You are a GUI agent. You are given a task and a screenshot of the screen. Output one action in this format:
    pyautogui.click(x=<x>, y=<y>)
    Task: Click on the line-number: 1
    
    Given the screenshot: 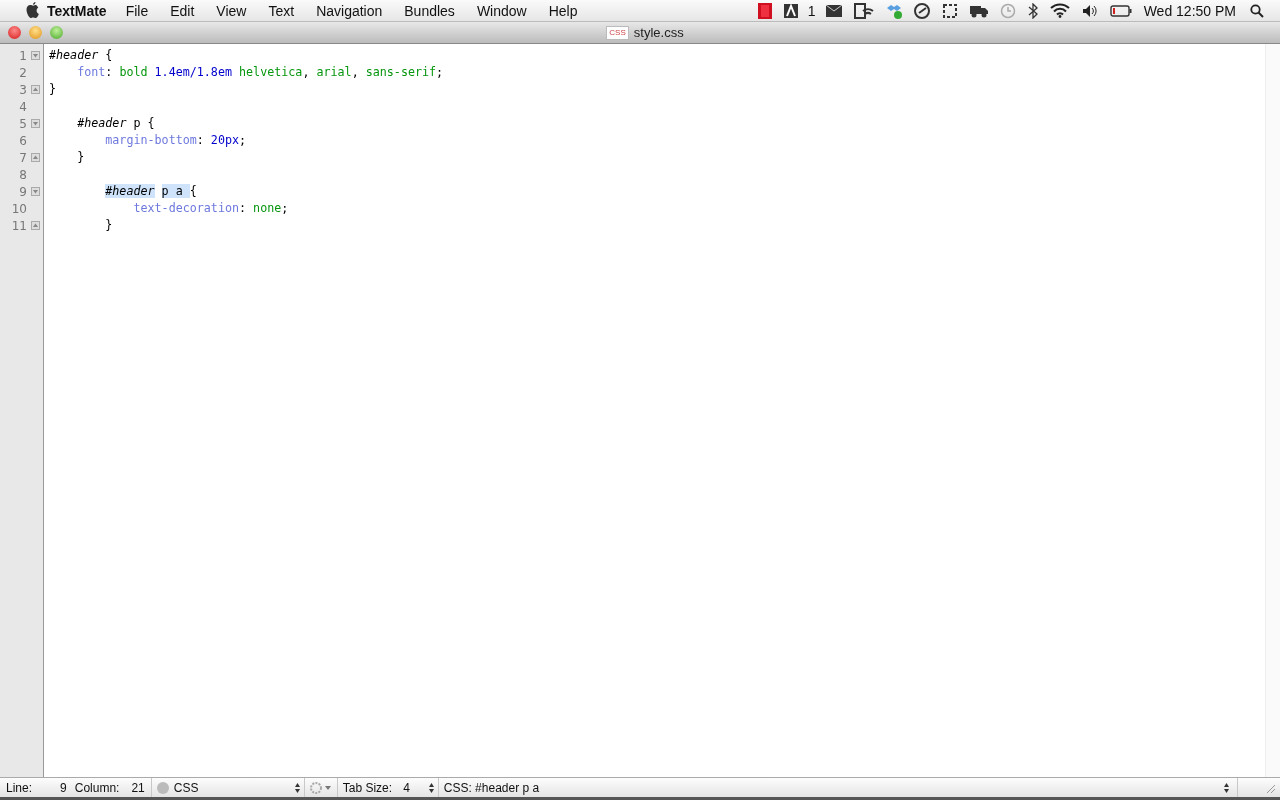 What is the action you would take?
    pyautogui.click(x=23, y=55)
    